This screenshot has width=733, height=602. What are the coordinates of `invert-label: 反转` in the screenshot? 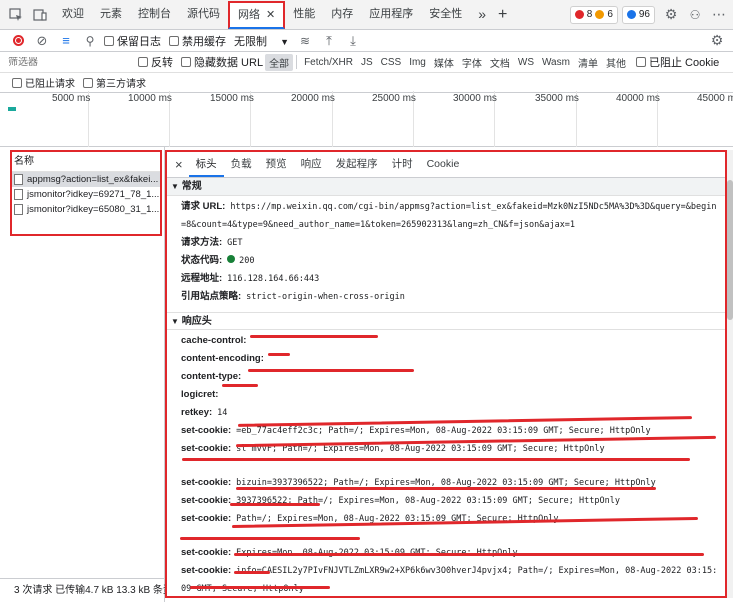 It's located at (162, 63).